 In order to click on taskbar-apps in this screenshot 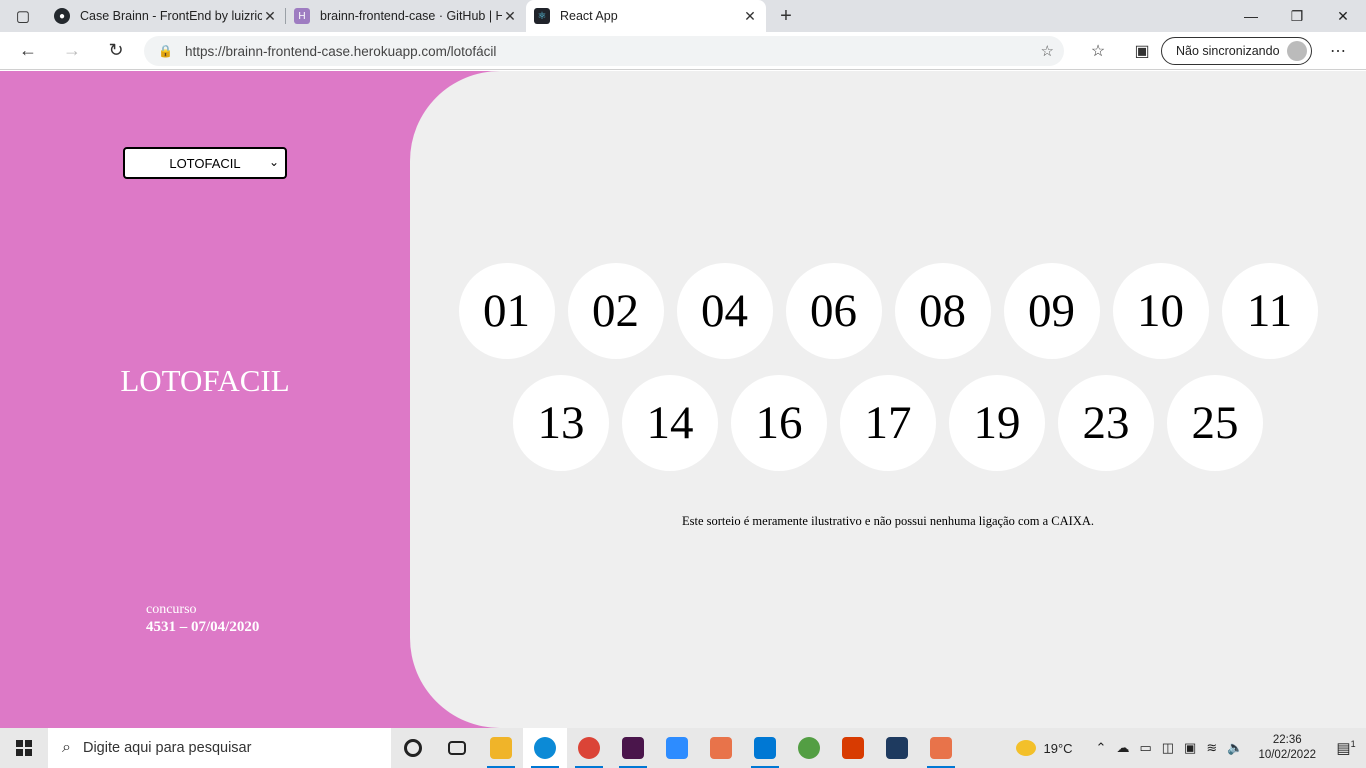, I will do `click(677, 748)`.